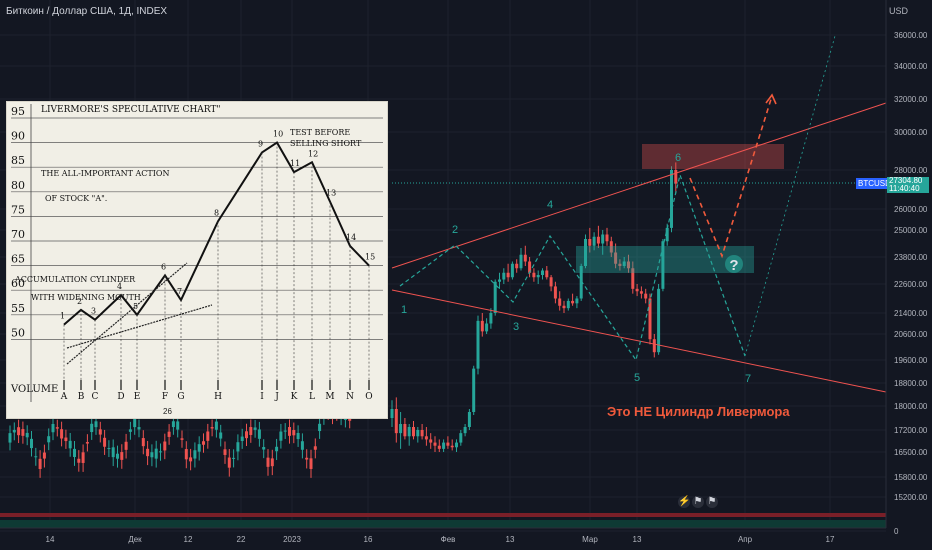  I want to click on inset-y-tick: 75, so click(18, 209).